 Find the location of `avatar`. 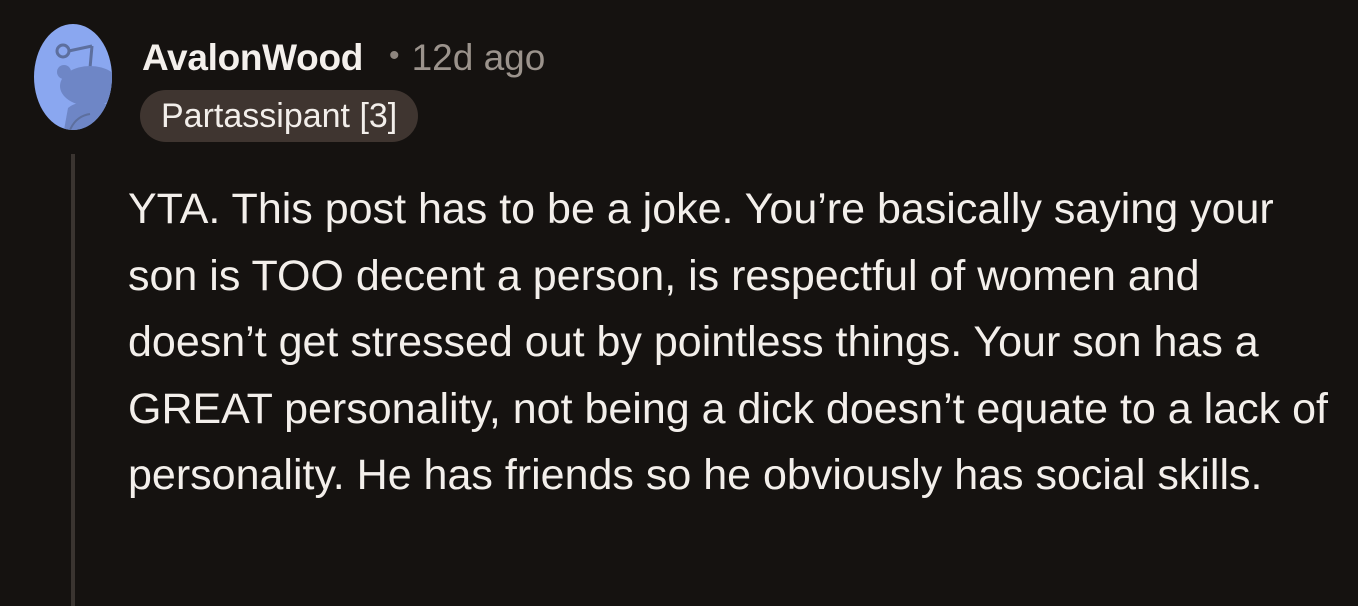

avatar is located at coordinates (73, 77).